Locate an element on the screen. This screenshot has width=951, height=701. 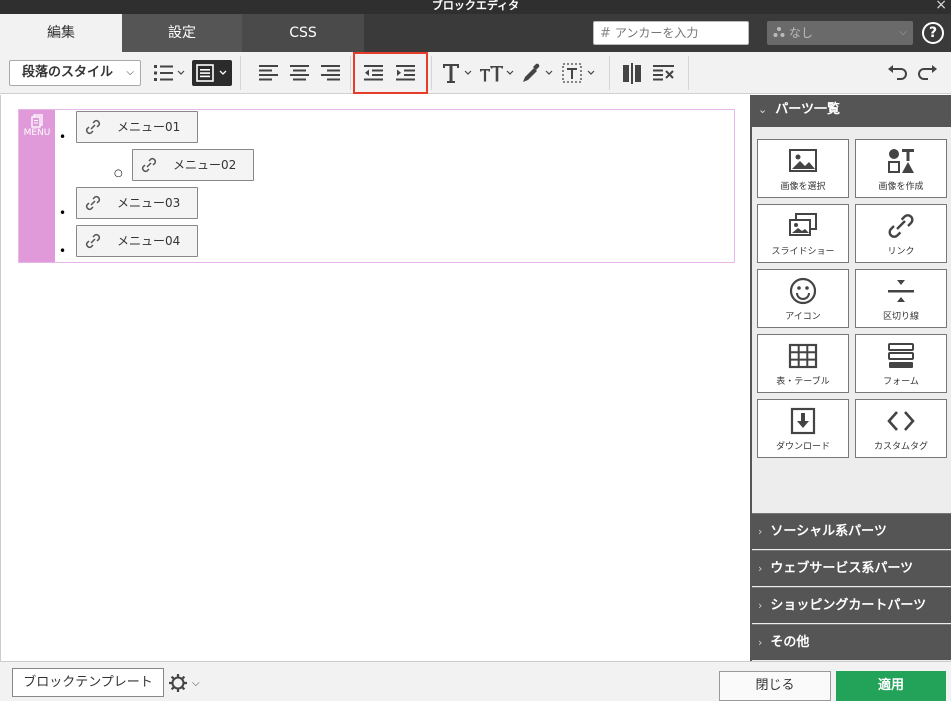
part-form: フォーム is located at coordinates (901, 363).